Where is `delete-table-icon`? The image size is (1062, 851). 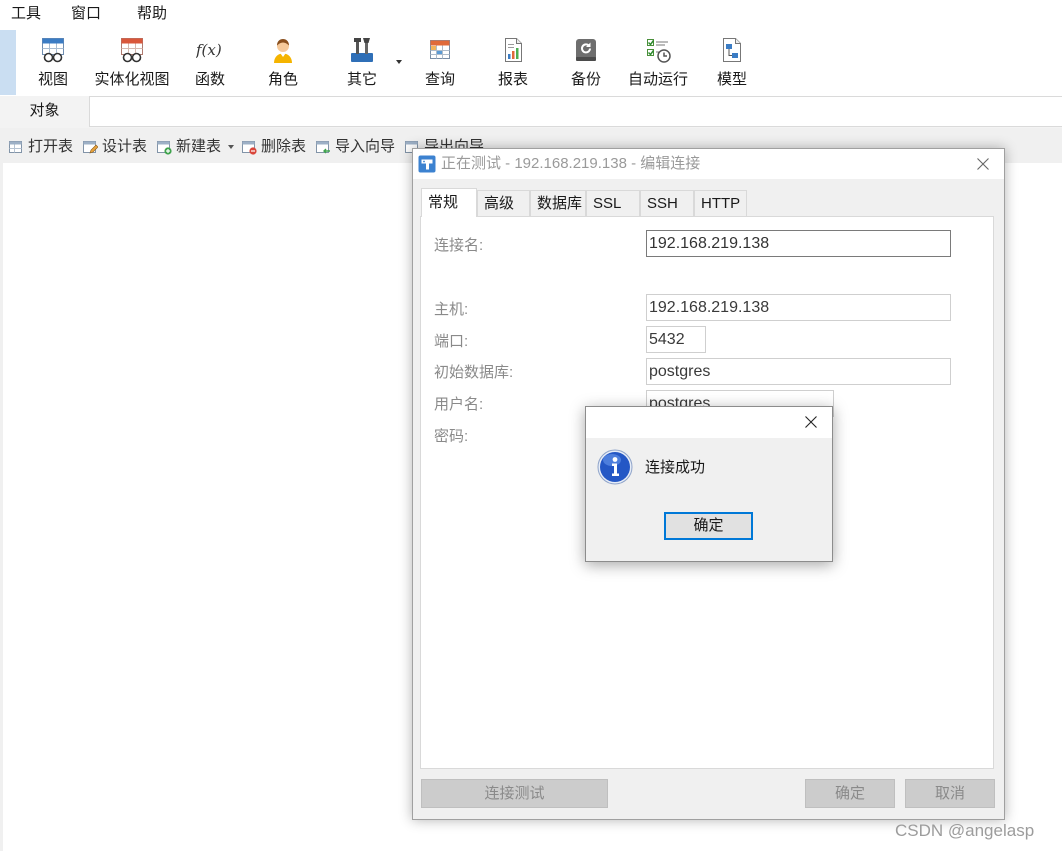 delete-table-icon is located at coordinates (249, 147).